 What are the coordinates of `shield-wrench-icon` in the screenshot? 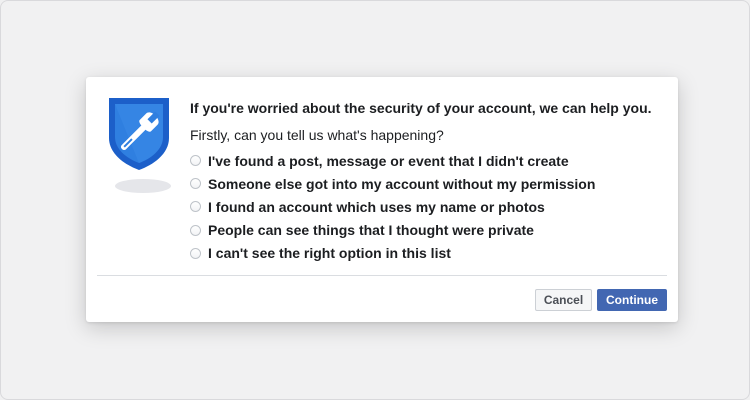 It's located at (139, 134).